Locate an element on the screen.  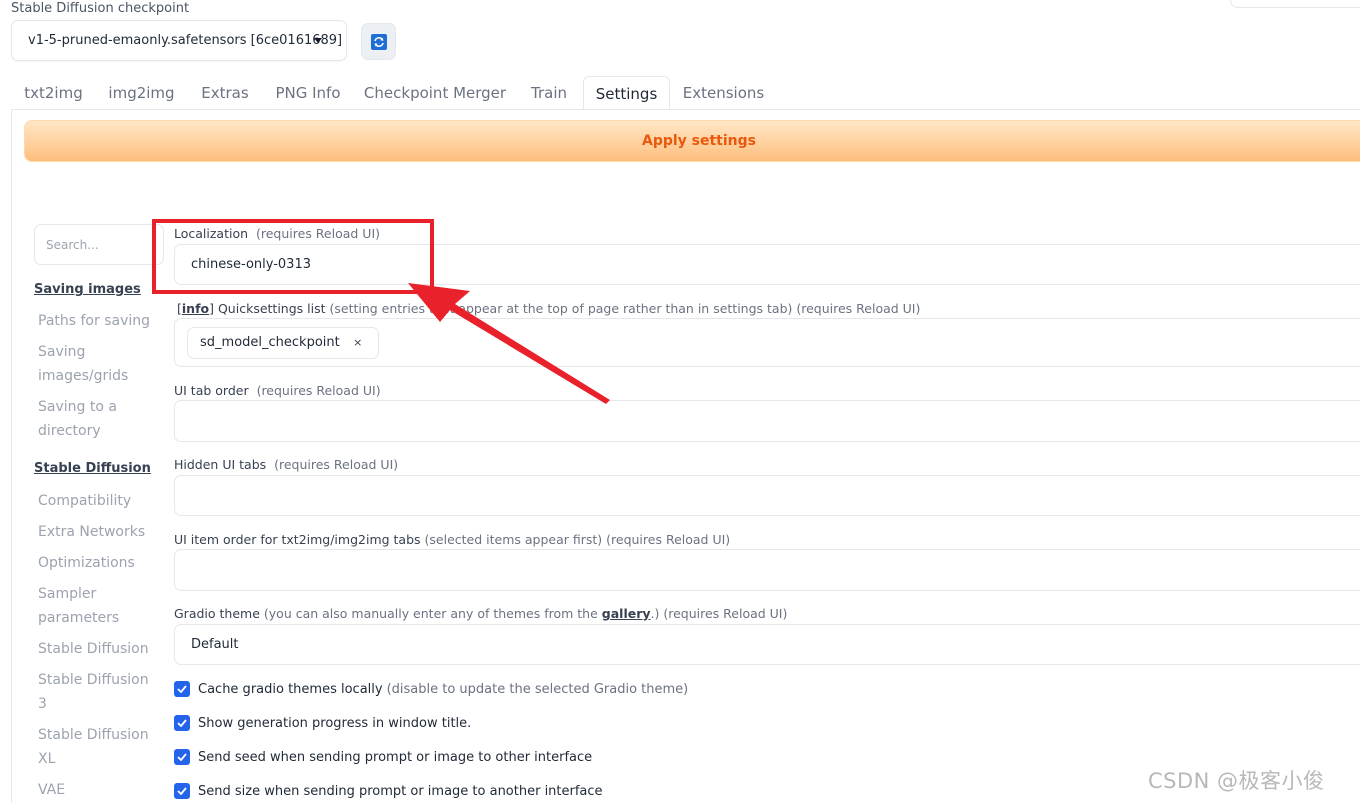
sidebar-item-stable-diffusion-xl: Stable Diffusion XL is located at coordinates (95, 747).